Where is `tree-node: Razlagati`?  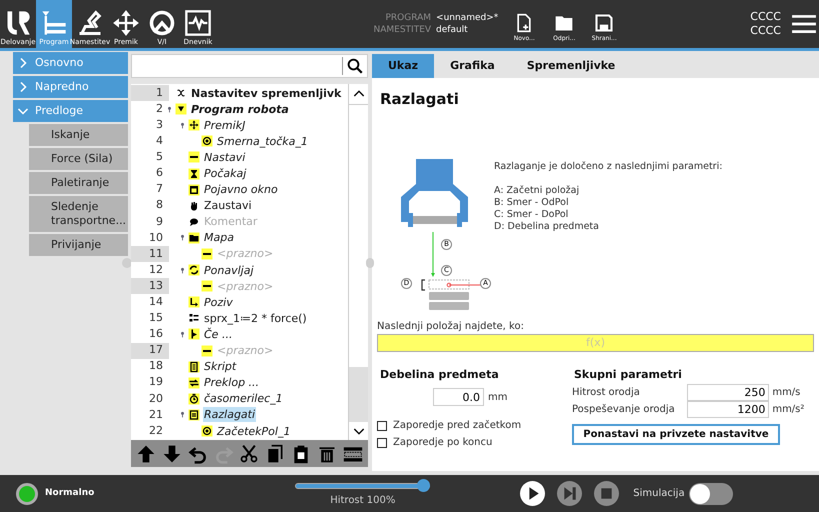
tree-node: Razlagati is located at coordinates (229, 414).